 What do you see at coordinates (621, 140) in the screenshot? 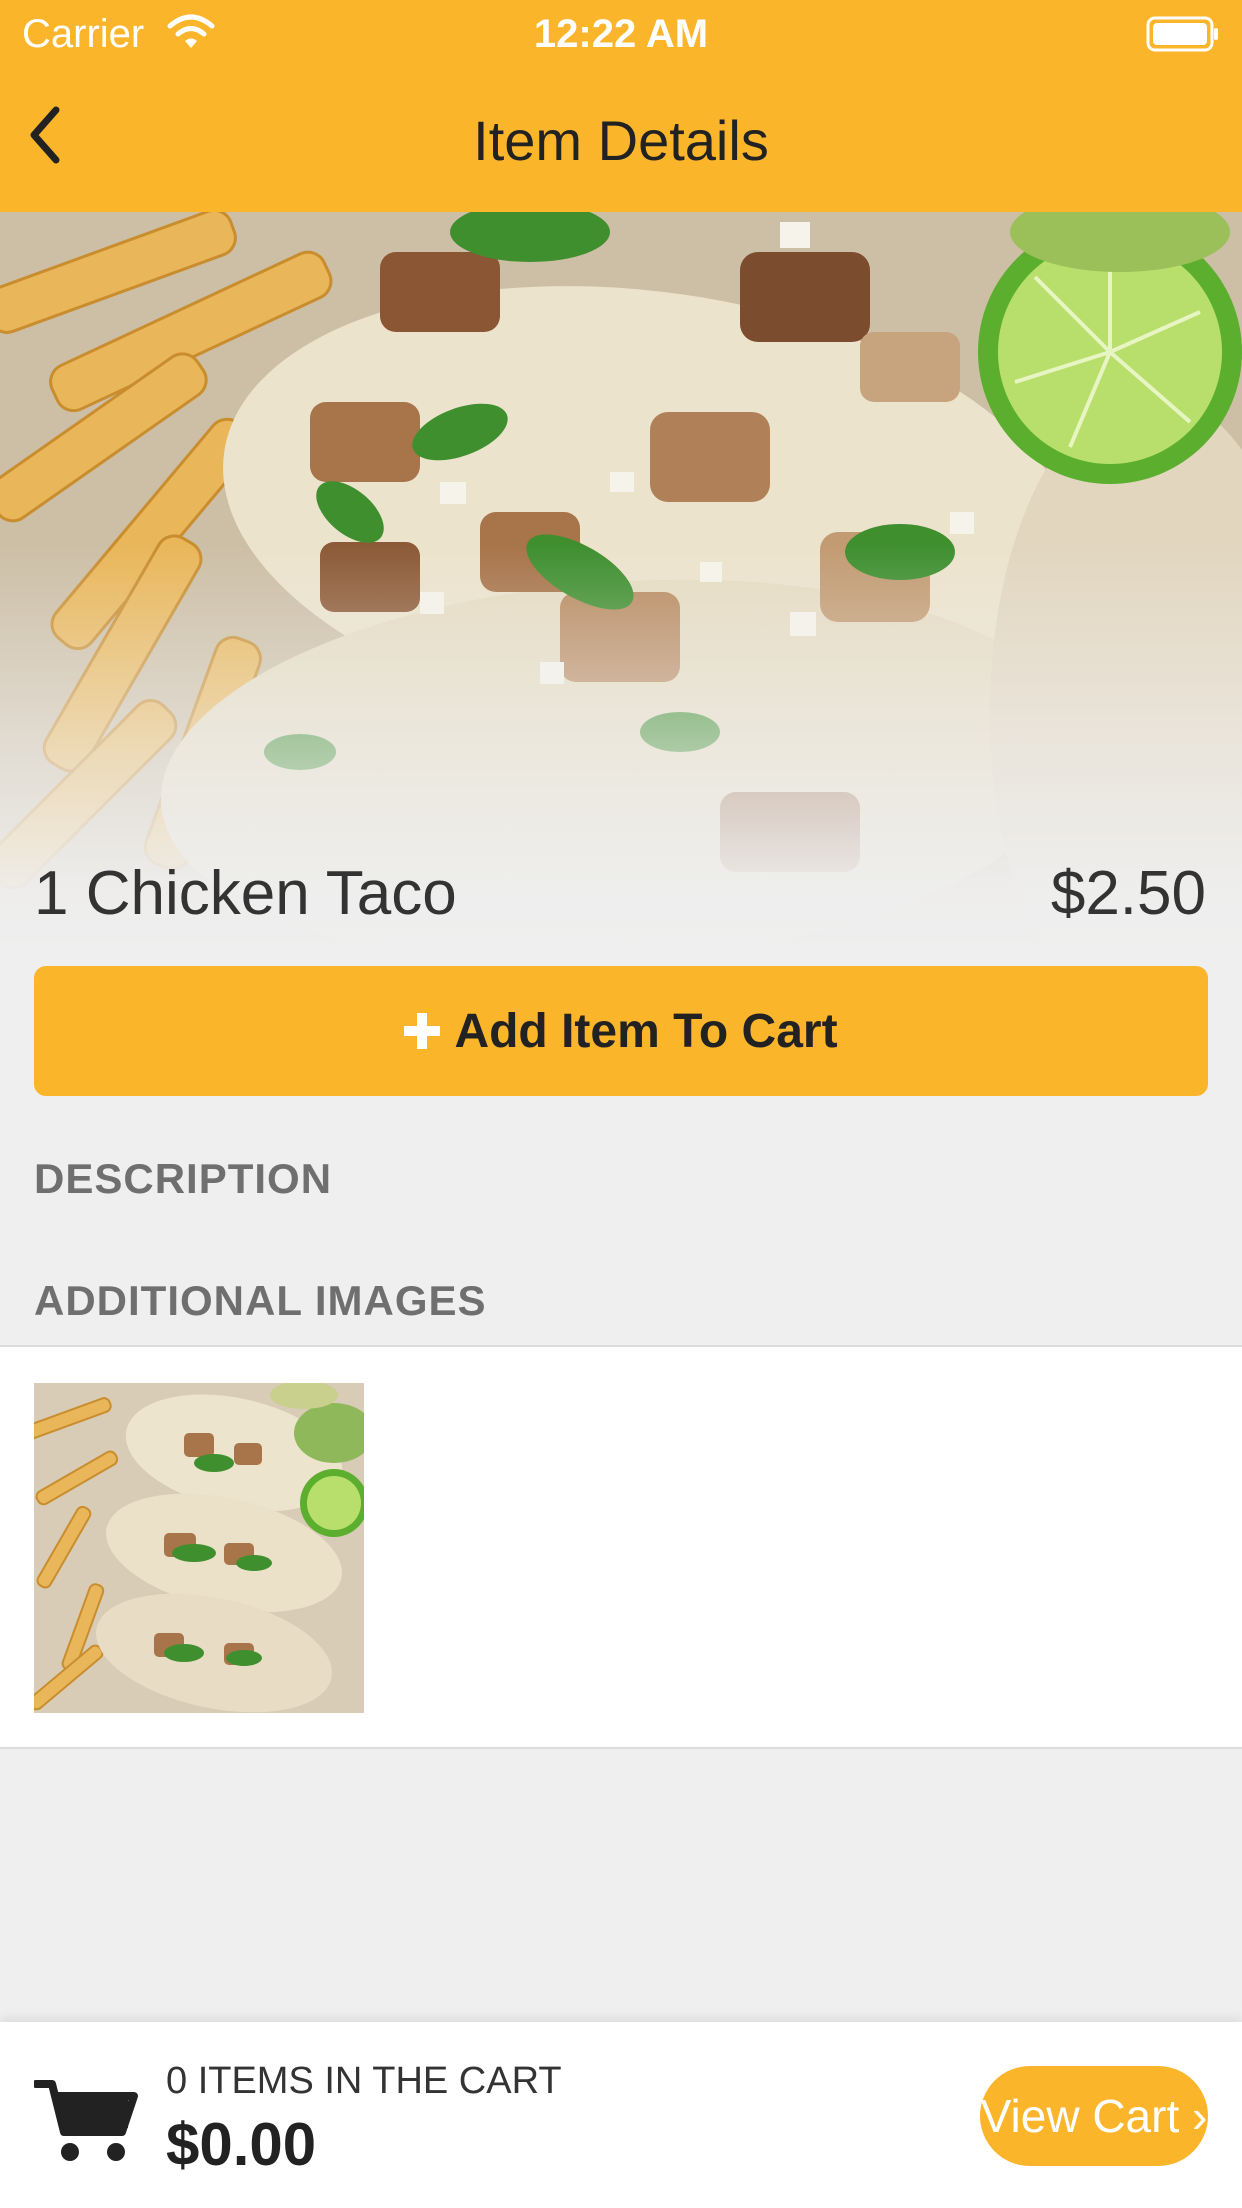
I see `page-title: Item Details` at bounding box center [621, 140].